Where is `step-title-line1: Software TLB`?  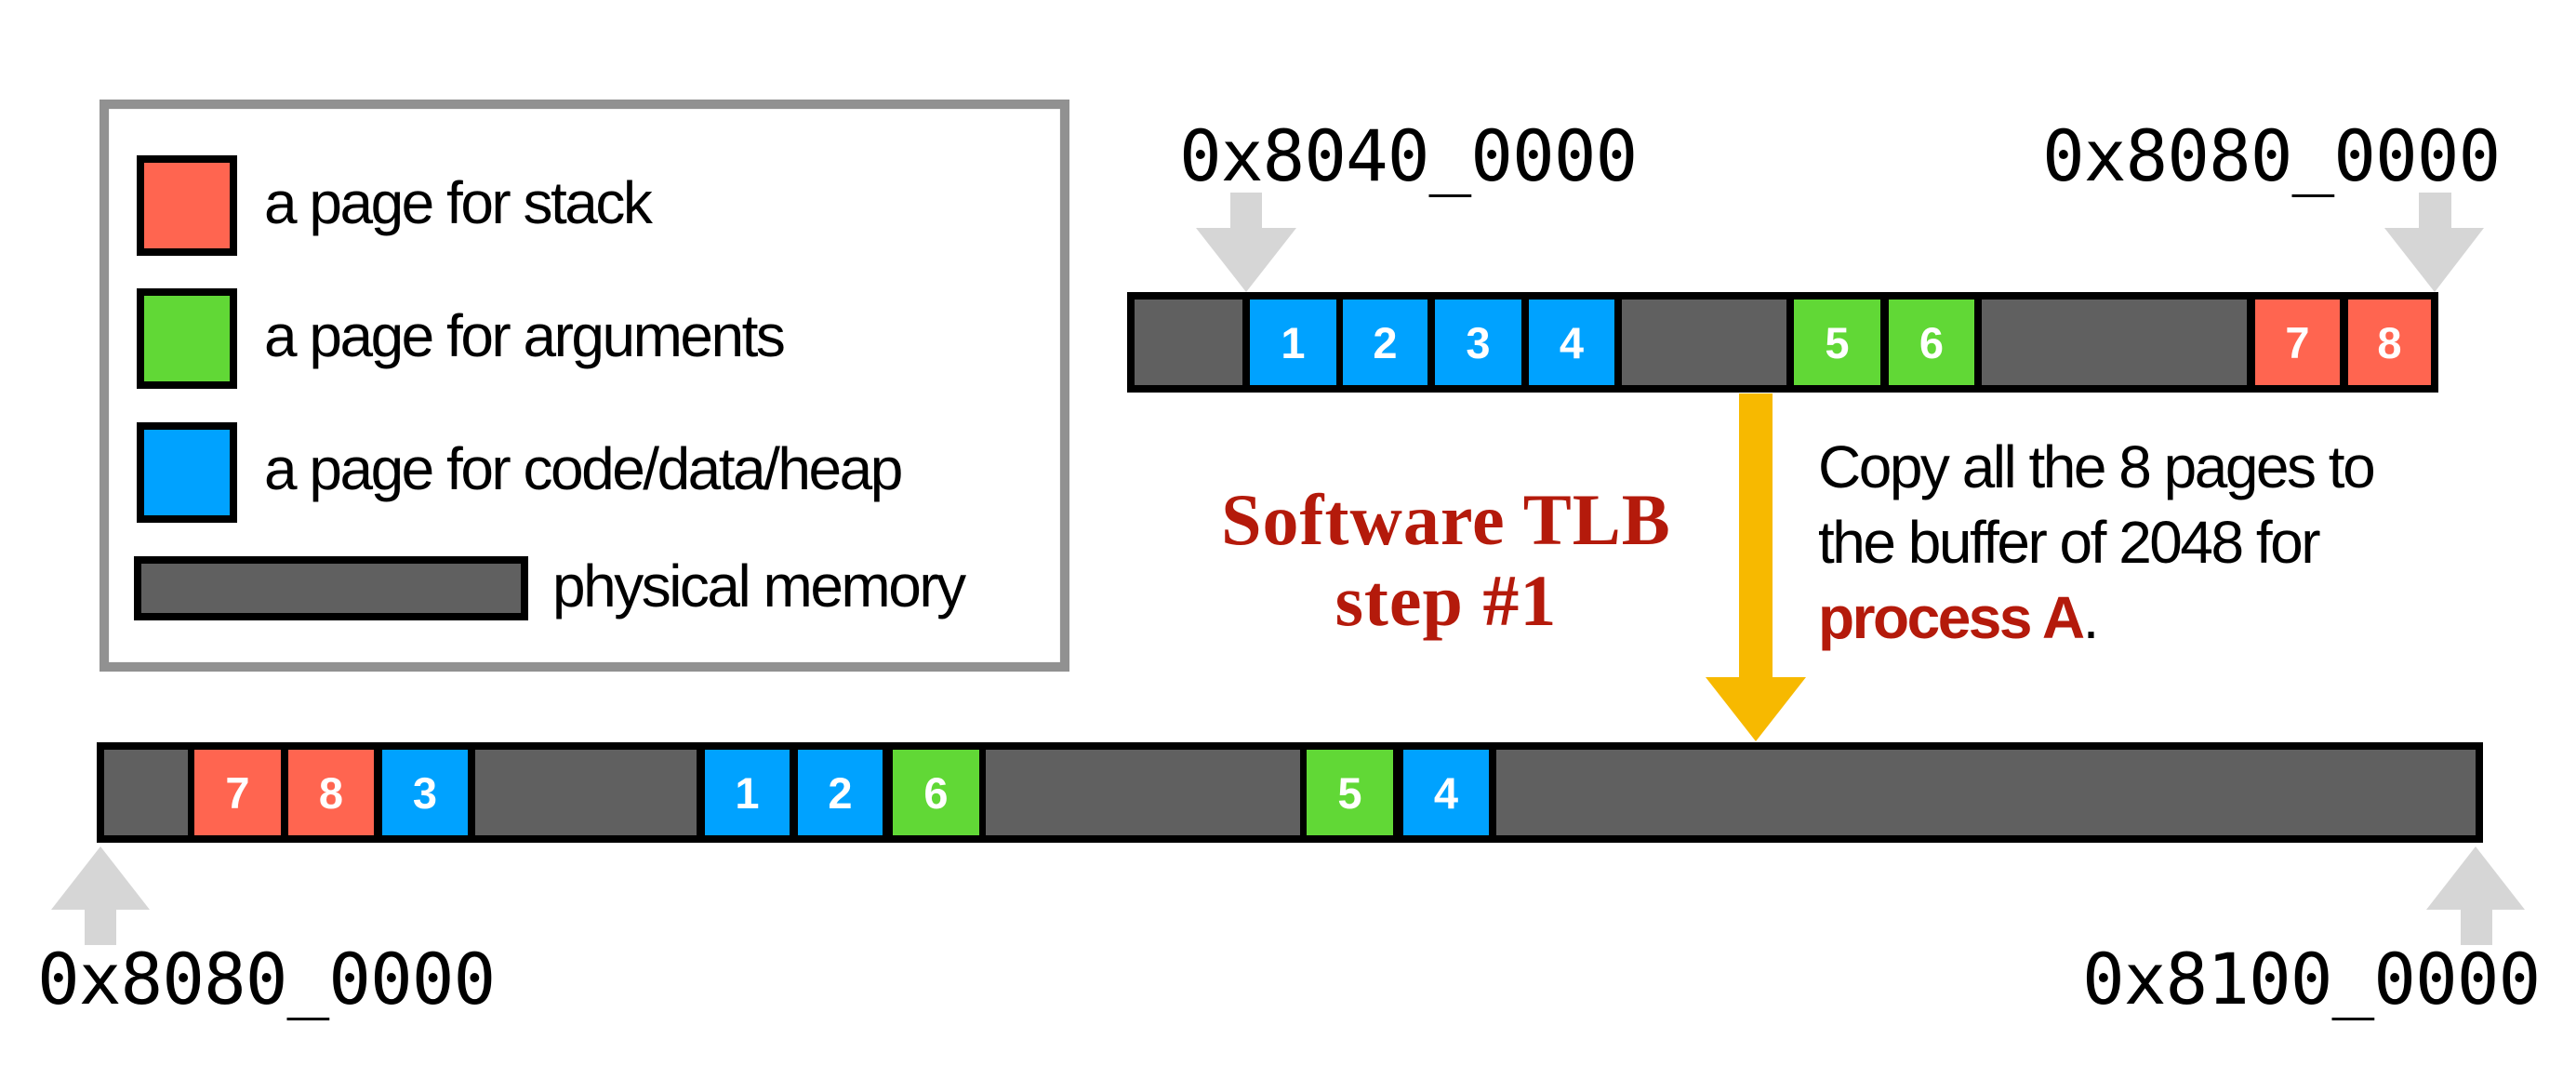 step-title-line1: Software TLB is located at coordinates (1446, 519).